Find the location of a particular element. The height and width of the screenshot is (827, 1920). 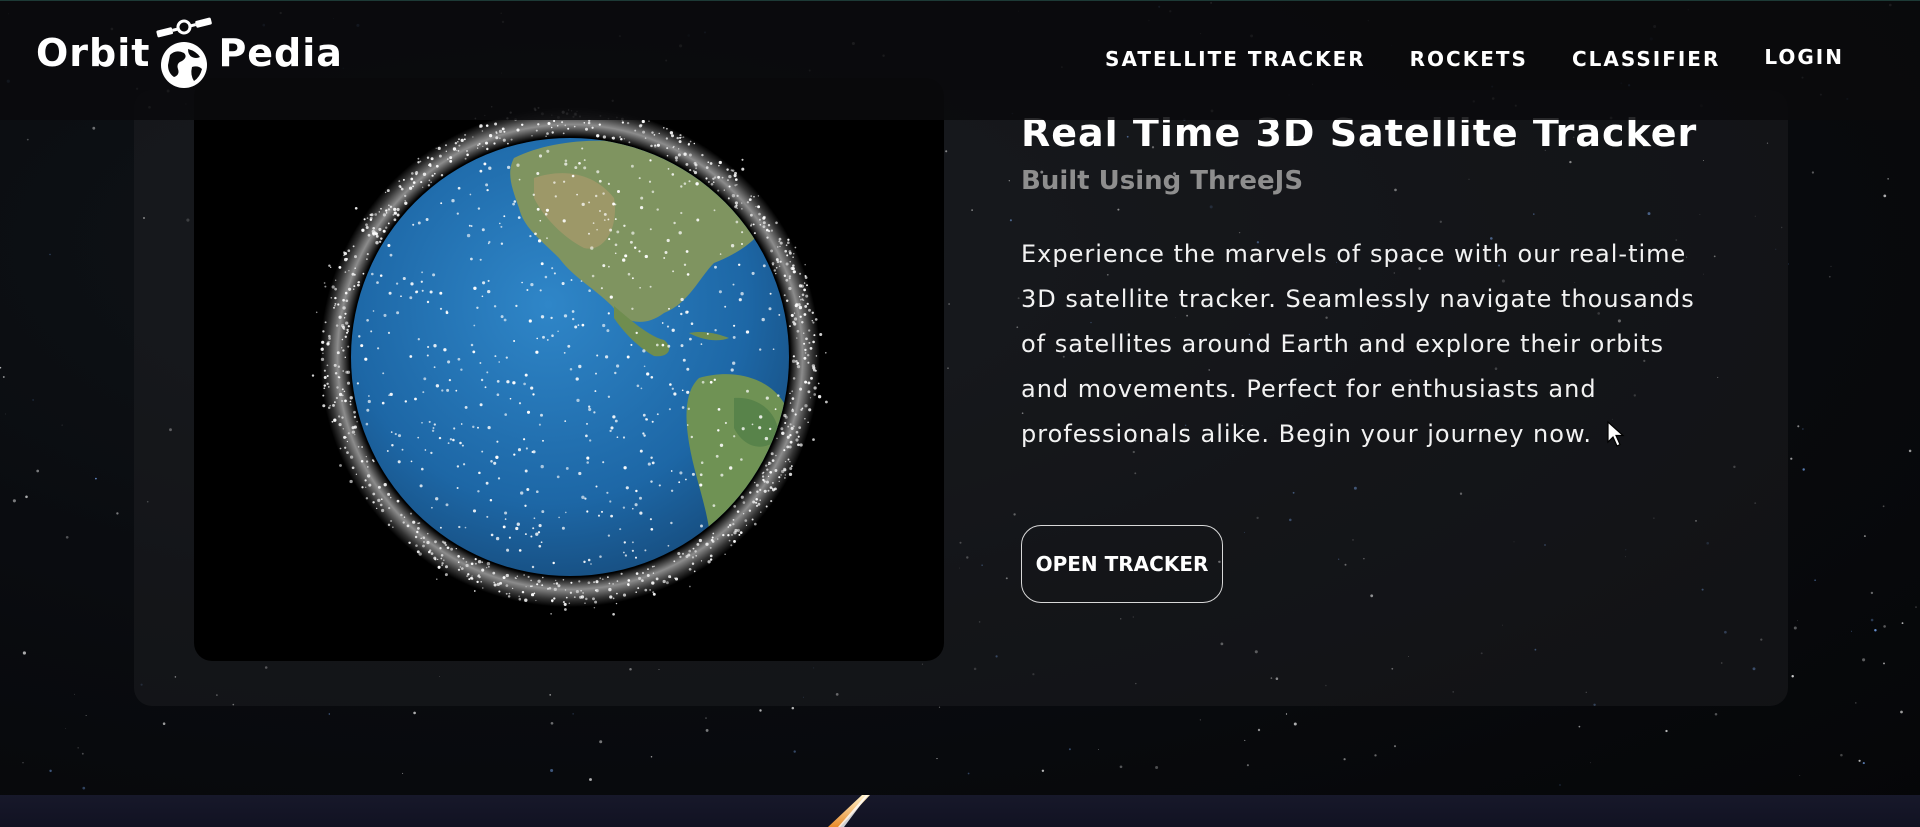

satellite-globe-icon is located at coordinates (184, 52).